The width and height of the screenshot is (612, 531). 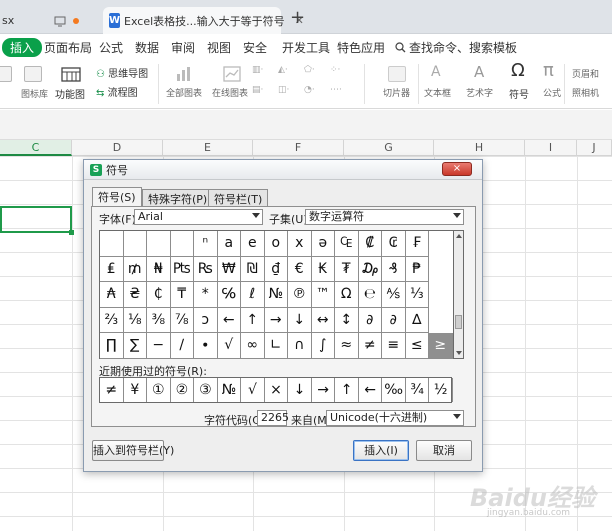 What do you see at coordinates (458, 322) in the screenshot?
I see `scroll-thumb` at bounding box center [458, 322].